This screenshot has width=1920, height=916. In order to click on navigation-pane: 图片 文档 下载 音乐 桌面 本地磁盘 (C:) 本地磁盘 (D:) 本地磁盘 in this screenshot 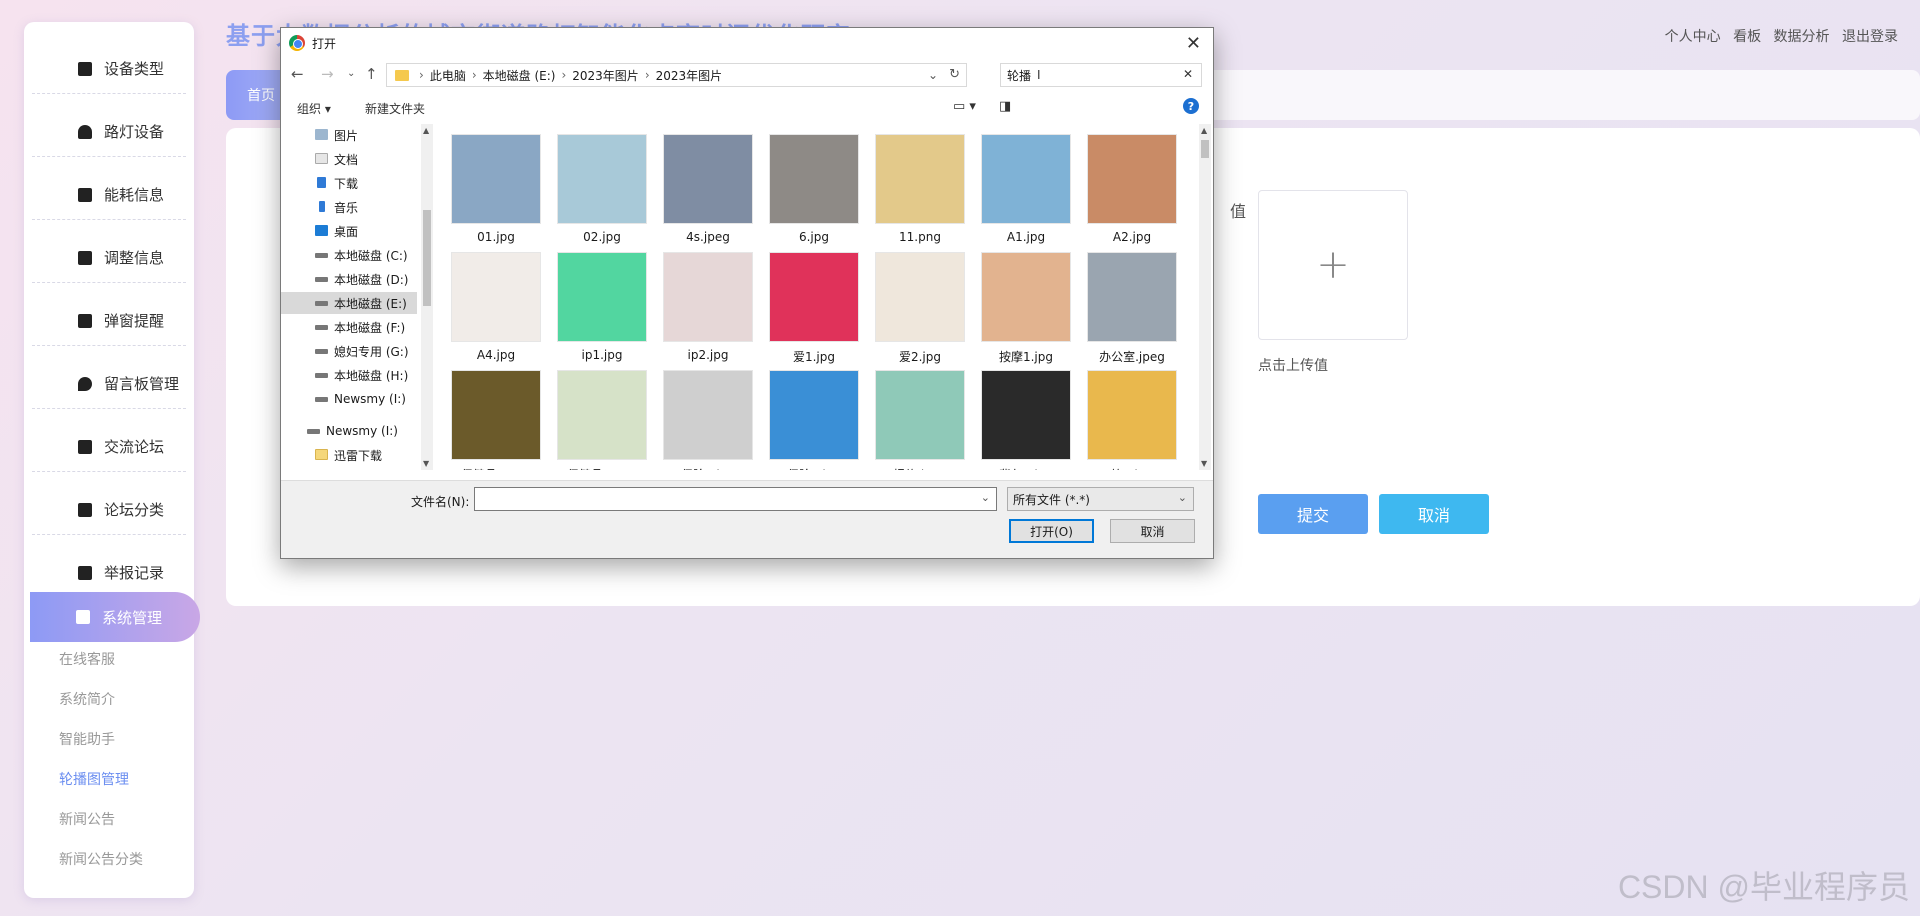, I will do `click(355, 297)`.